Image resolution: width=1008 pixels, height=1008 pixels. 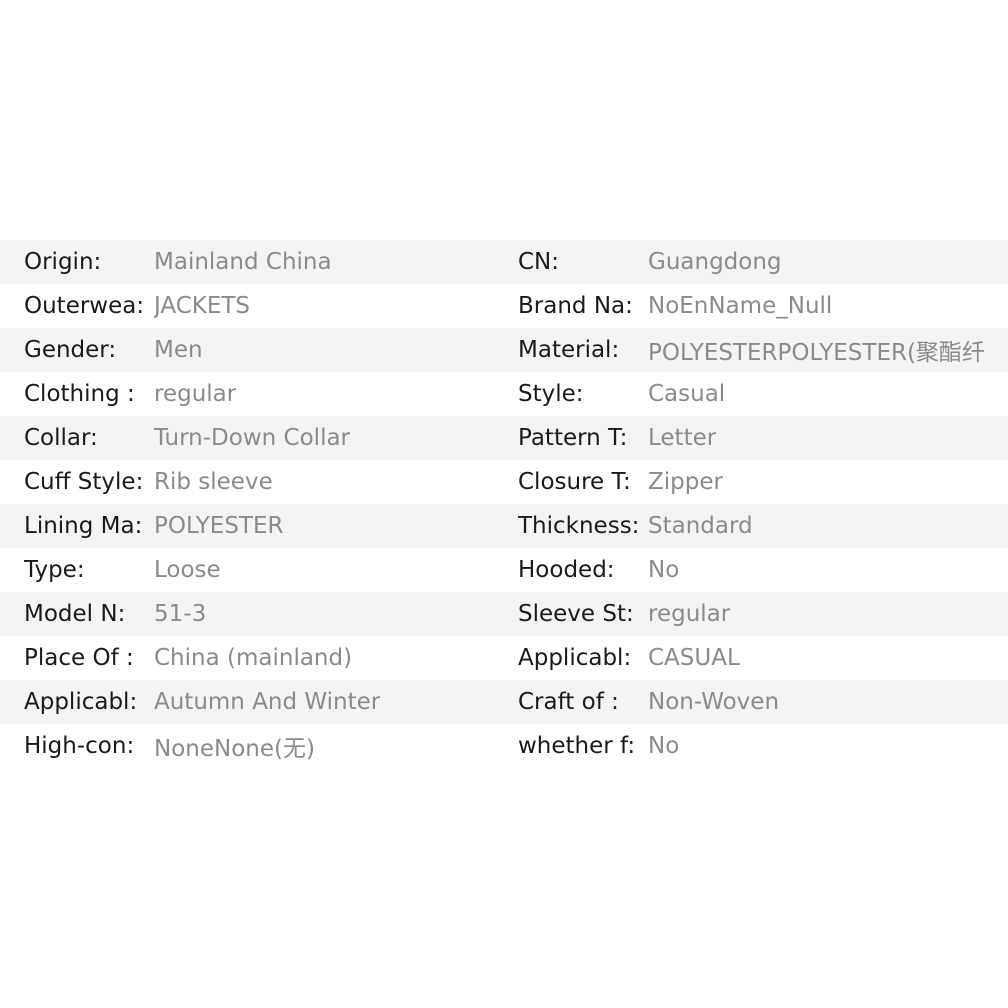 I want to click on spec-value: JACKETS, so click(x=202, y=306).